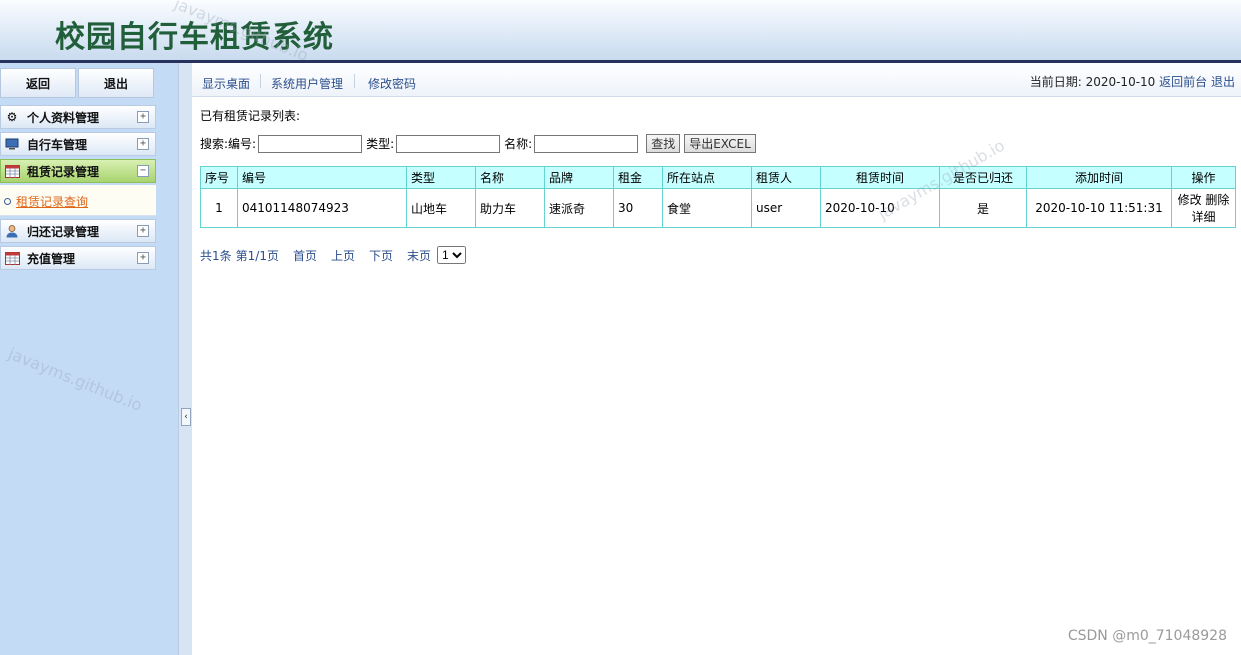  Describe the element at coordinates (1203, 177) in the screenshot. I see `column-header: 操作` at that location.